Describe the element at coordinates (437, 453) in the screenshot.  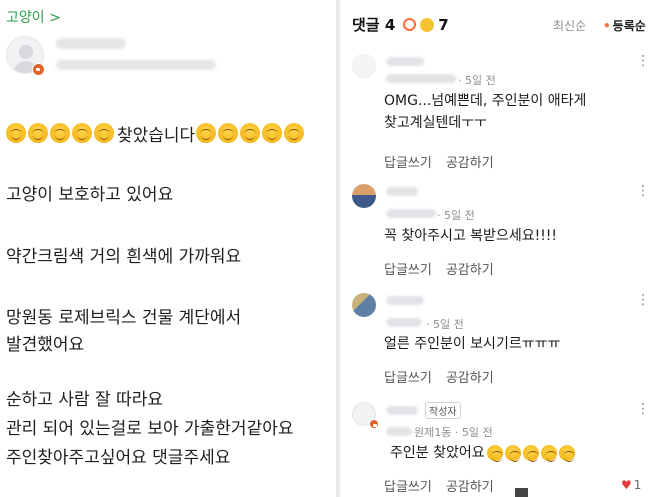
I see `comment-text-line: 주인분 찾았어요` at that location.